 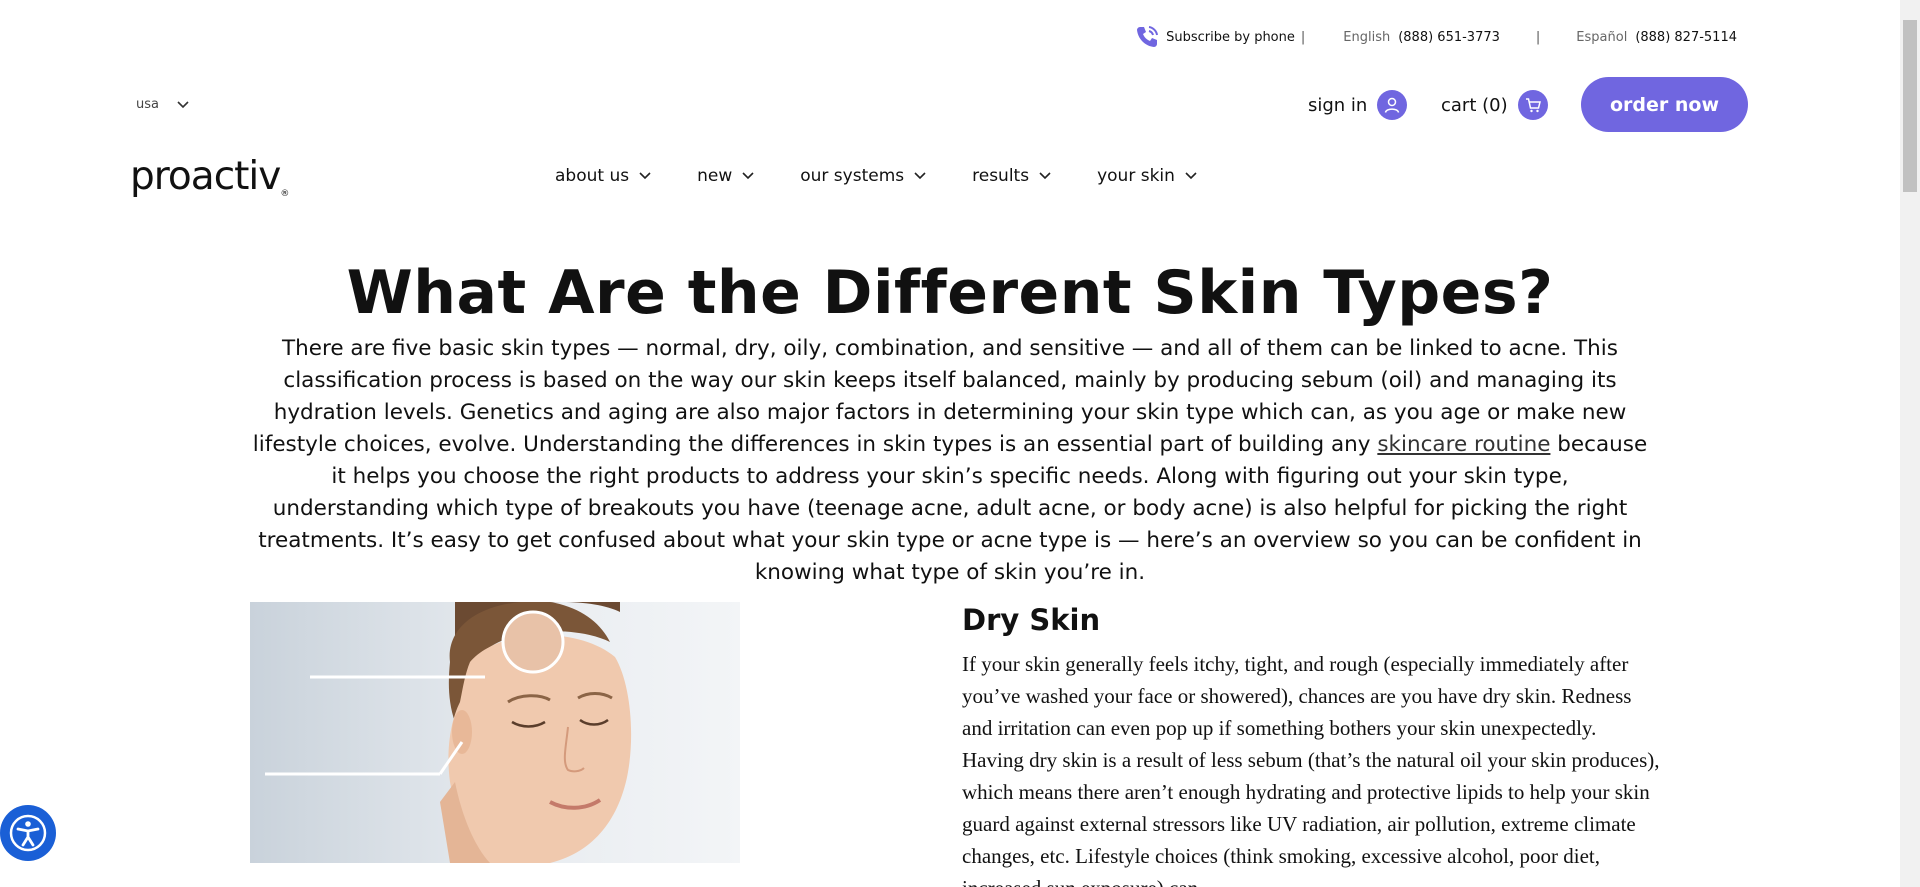 I want to click on nav-label: about us, so click(x=592, y=176).